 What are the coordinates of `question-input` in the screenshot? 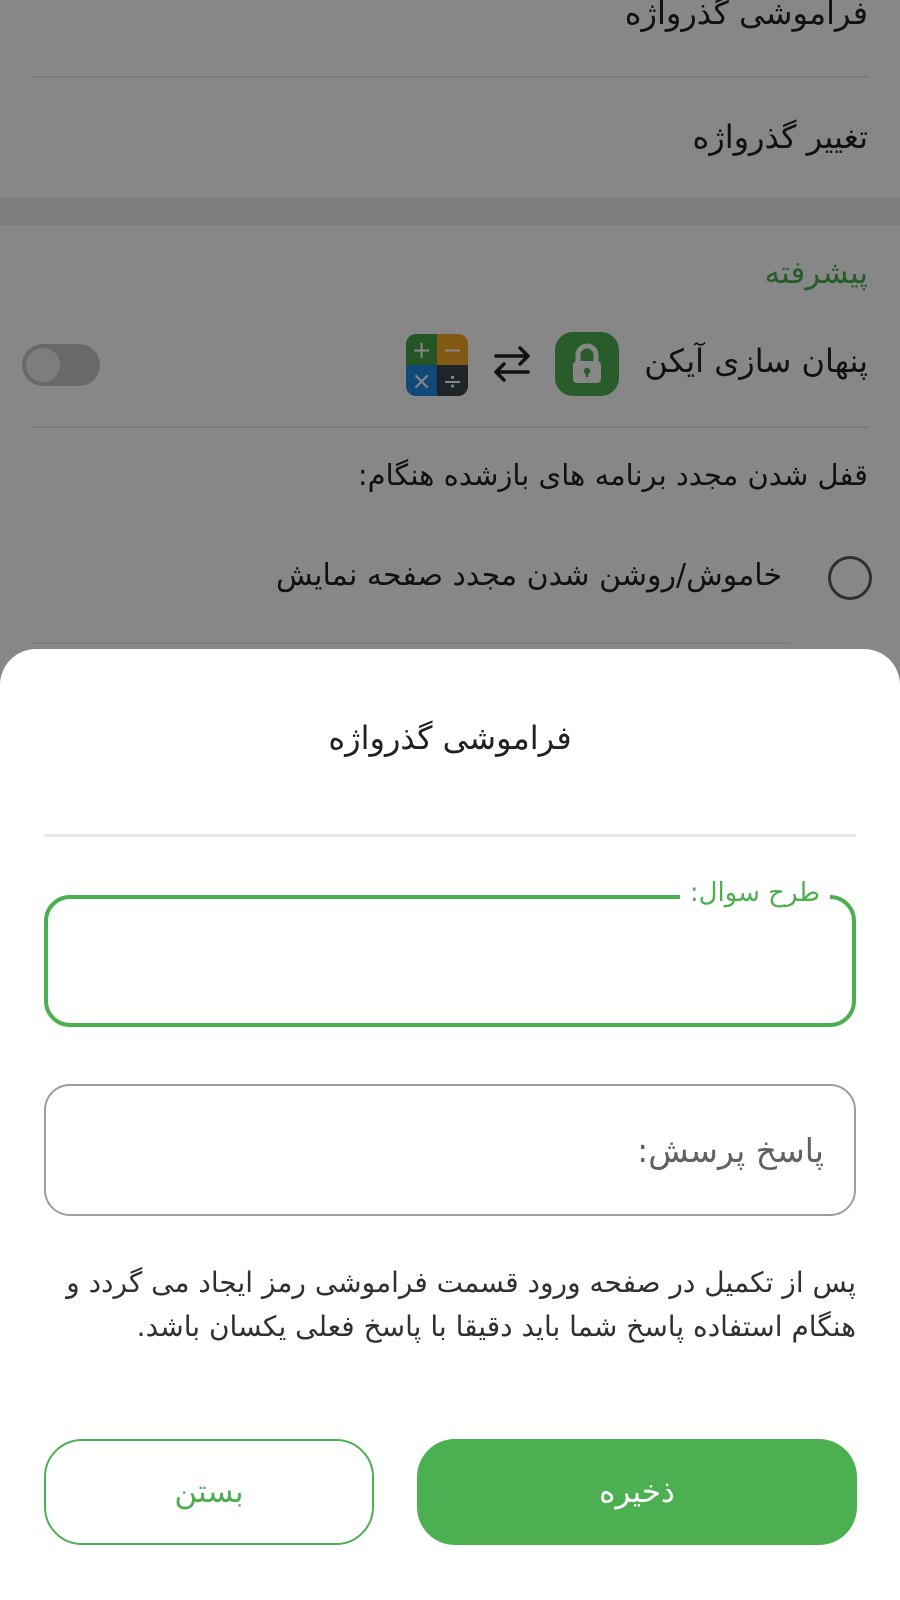 It's located at (447, 961).